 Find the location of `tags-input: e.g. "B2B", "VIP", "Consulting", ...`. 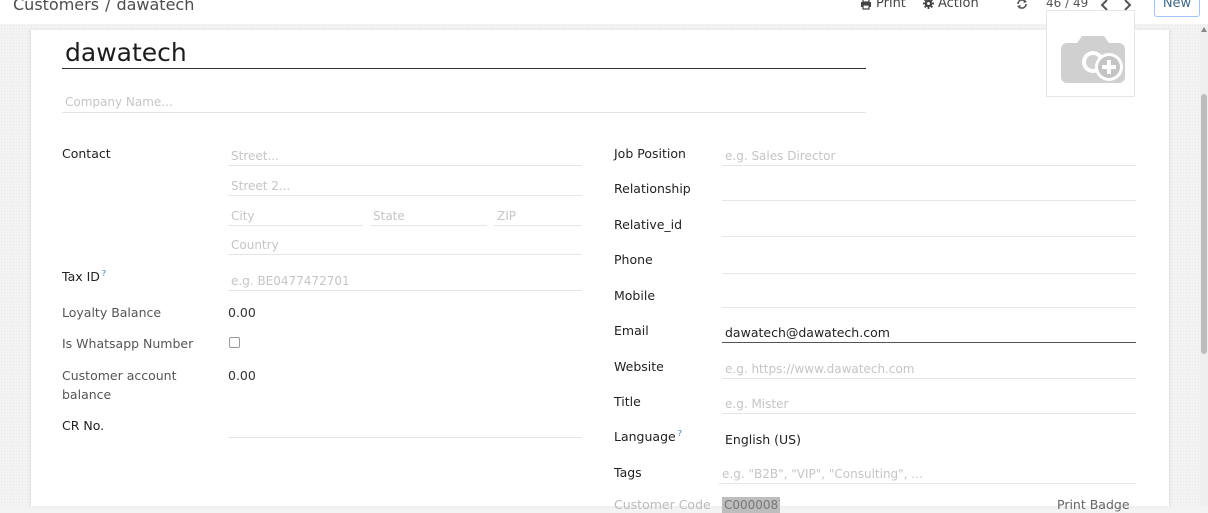

tags-input: e.g. "B2B", "VIP", "Consulting", ... is located at coordinates (927, 474).